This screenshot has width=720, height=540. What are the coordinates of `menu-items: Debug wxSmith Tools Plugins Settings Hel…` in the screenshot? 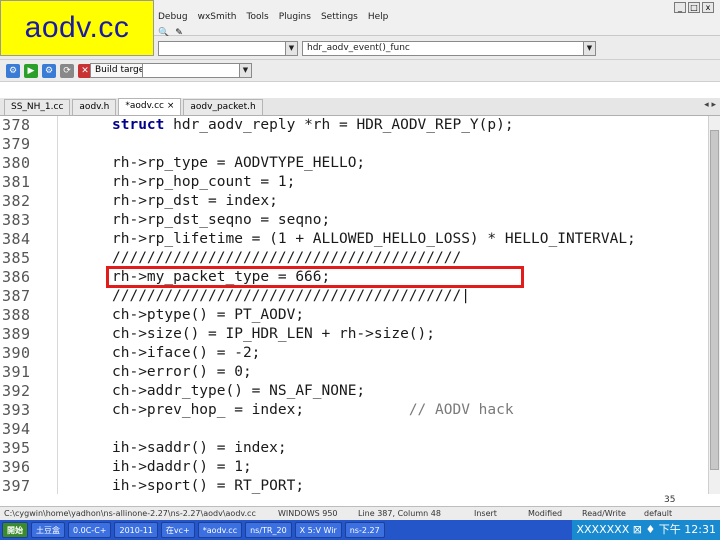 It's located at (273, 17).